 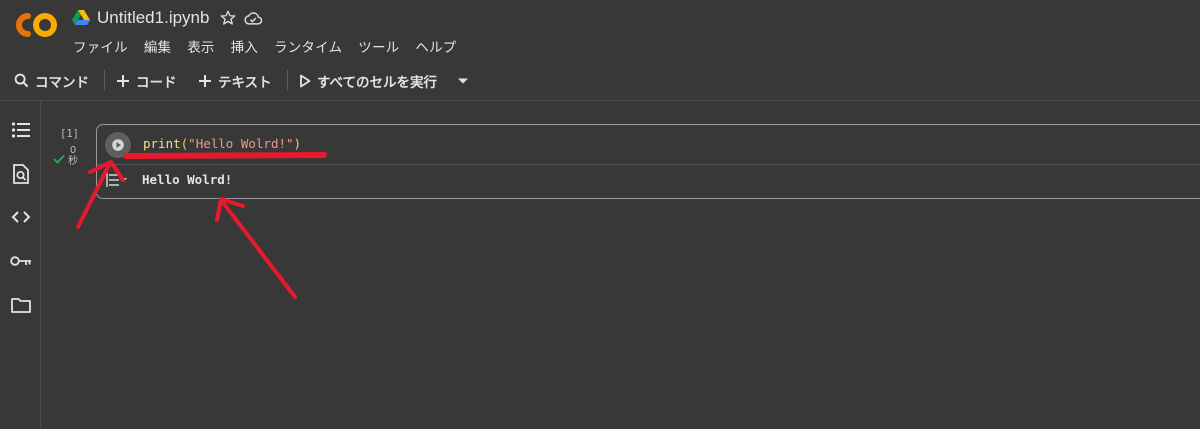 I want to click on success-check-icon, so click(x=59, y=158).